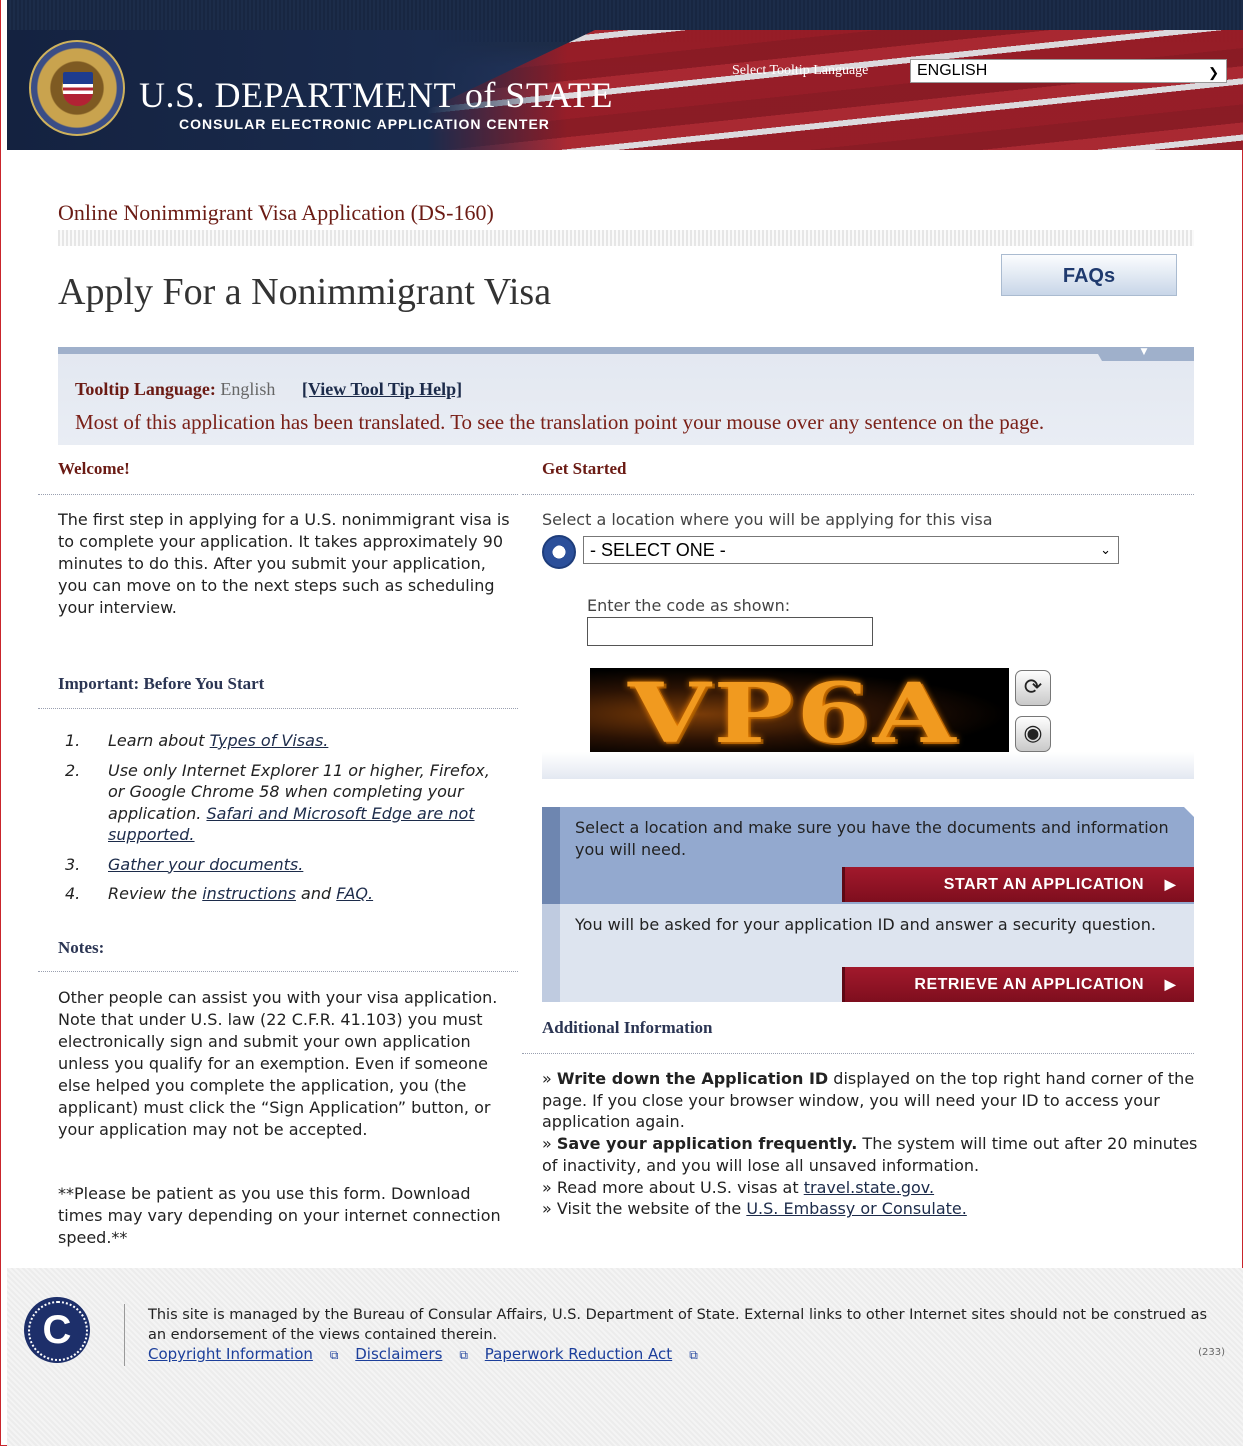 Image resolution: width=1243 pixels, height=1446 pixels. What do you see at coordinates (1033, 688) in the screenshot?
I see `refresh-icon: ⟳` at bounding box center [1033, 688].